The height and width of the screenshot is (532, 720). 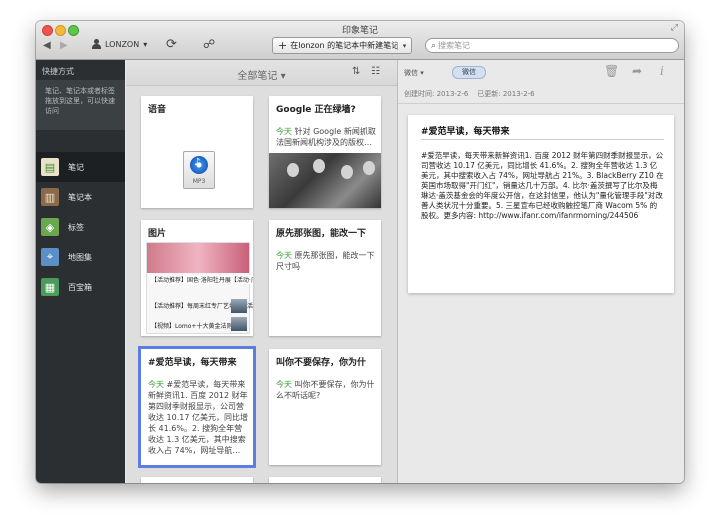 What do you see at coordinates (465, 130) in the screenshot?
I see `note-title: #爱范早读，每天带来` at bounding box center [465, 130].